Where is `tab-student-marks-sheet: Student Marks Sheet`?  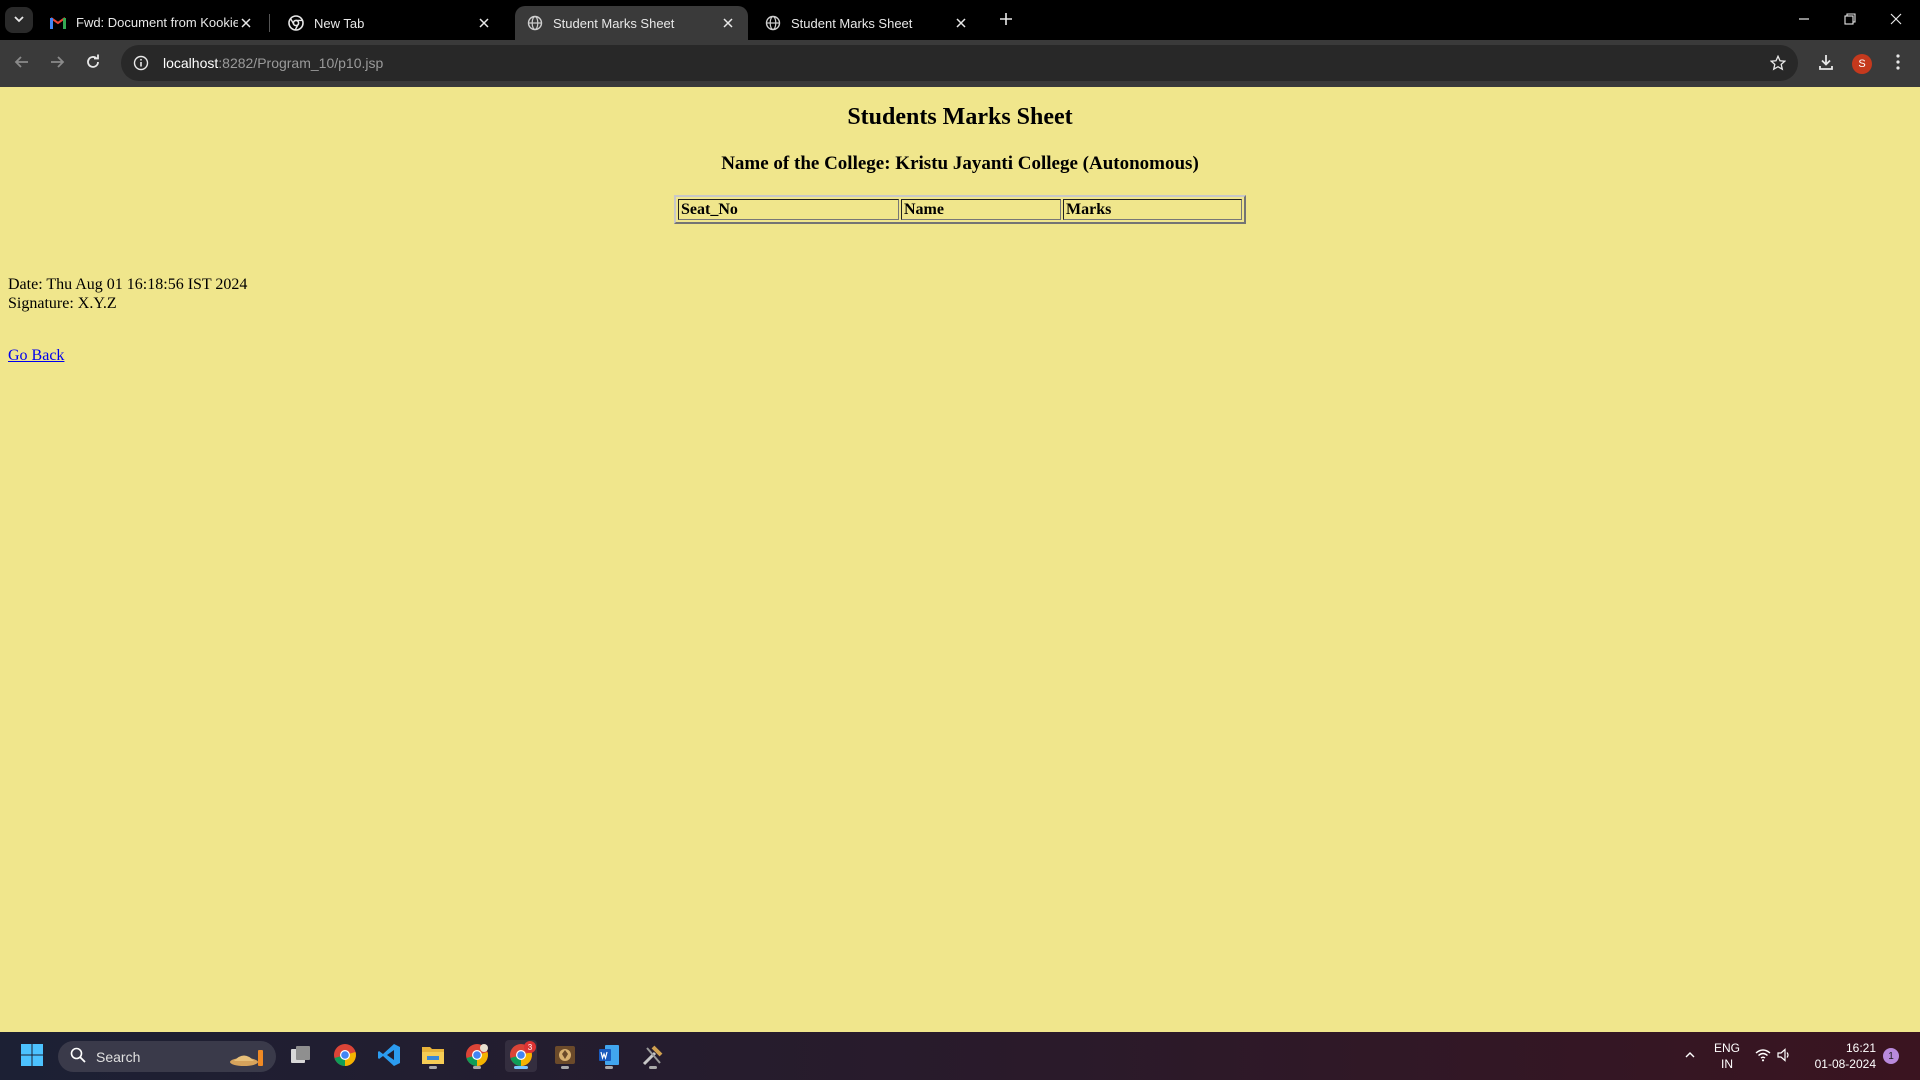
tab-student-marks-sheet: Student Marks Sheet is located at coordinates (867, 23).